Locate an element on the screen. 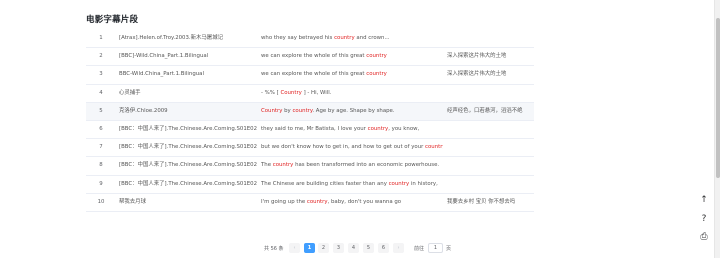 Image resolution: width=720 pixels, height=258 pixels. page-button-5: 5 is located at coordinates (368, 248).